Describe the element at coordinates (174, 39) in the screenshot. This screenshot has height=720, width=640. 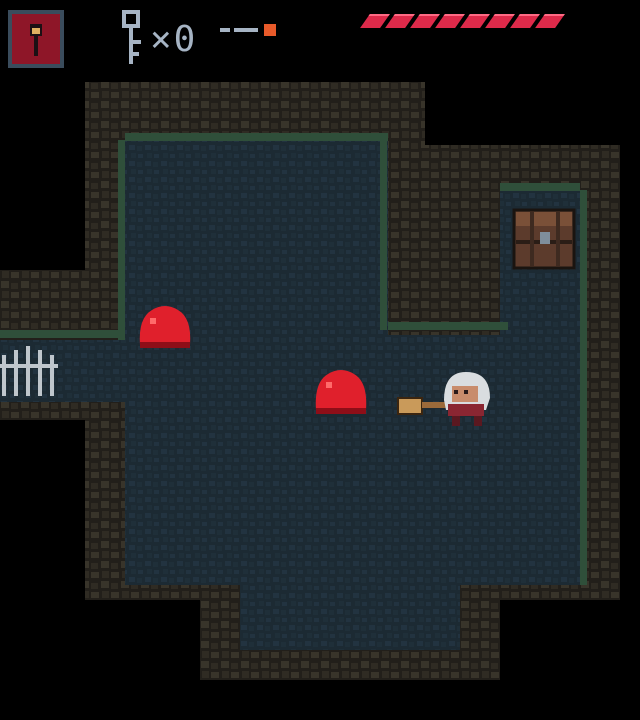
I see `key-count: ×0` at that location.